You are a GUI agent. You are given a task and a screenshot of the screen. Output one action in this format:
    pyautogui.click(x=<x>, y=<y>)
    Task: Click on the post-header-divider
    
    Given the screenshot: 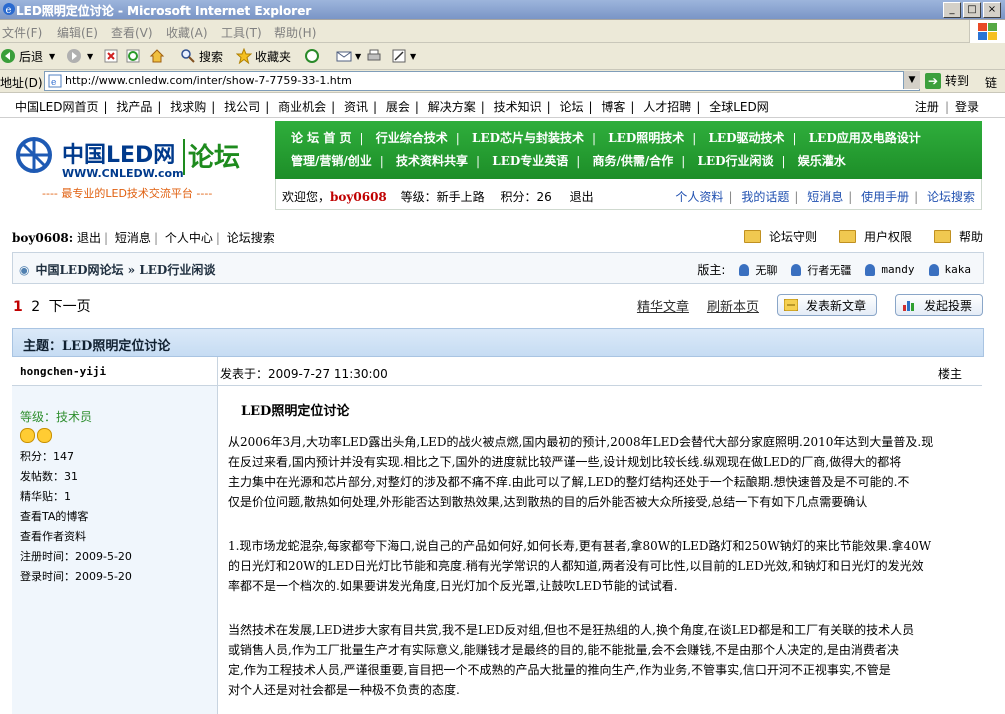 What is the action you would take?
    pyautogui.click(x=217, y=371)
    